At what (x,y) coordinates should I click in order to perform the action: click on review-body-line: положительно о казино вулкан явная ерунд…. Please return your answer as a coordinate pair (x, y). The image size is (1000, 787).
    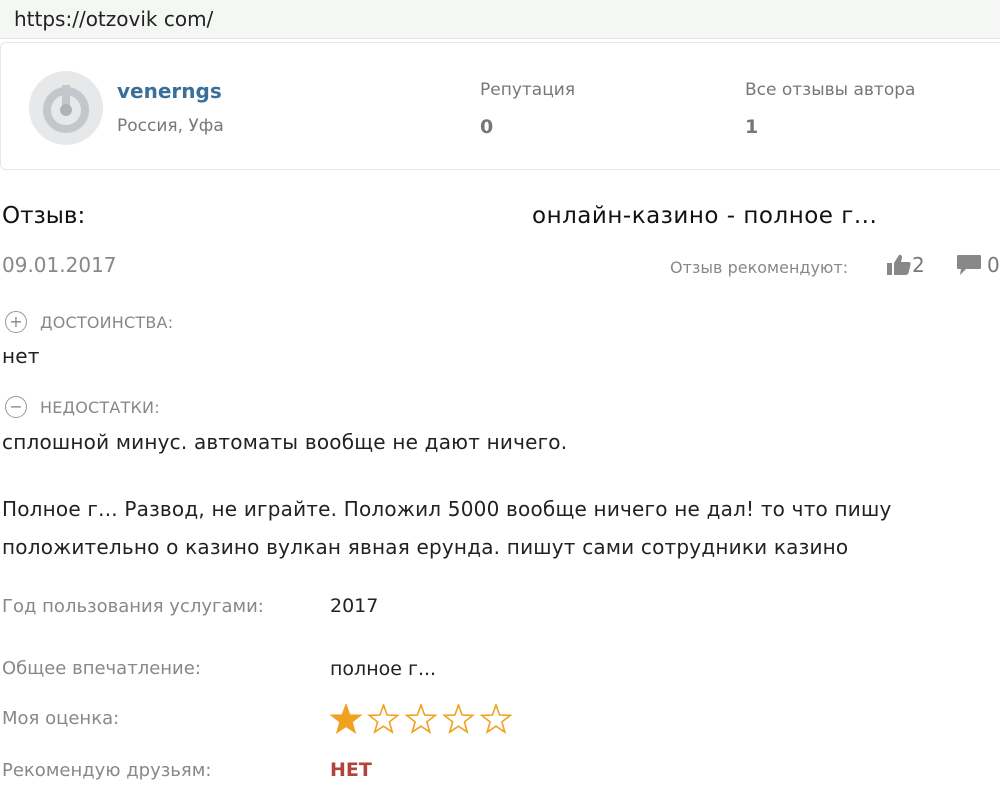
    Looking at the image, I should click on (425, 547).